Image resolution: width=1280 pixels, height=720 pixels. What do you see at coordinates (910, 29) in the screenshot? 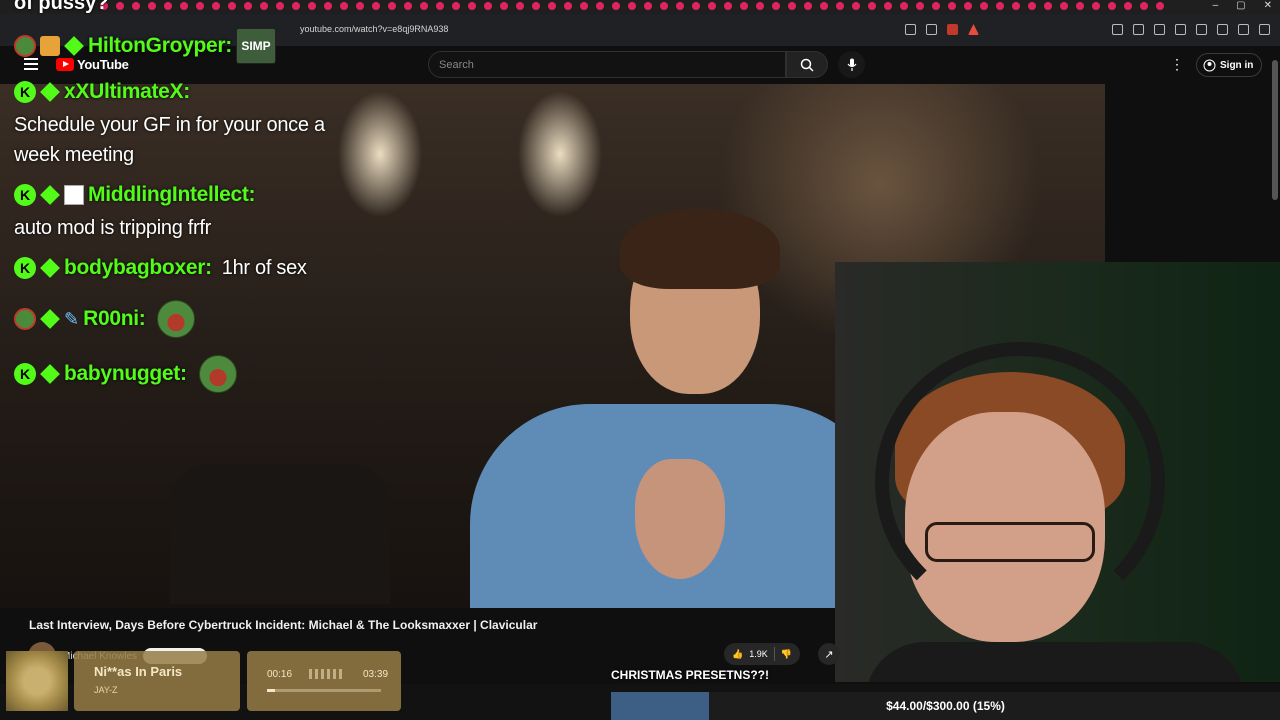
I see `cast-icon` at bounding box center [910, 29].